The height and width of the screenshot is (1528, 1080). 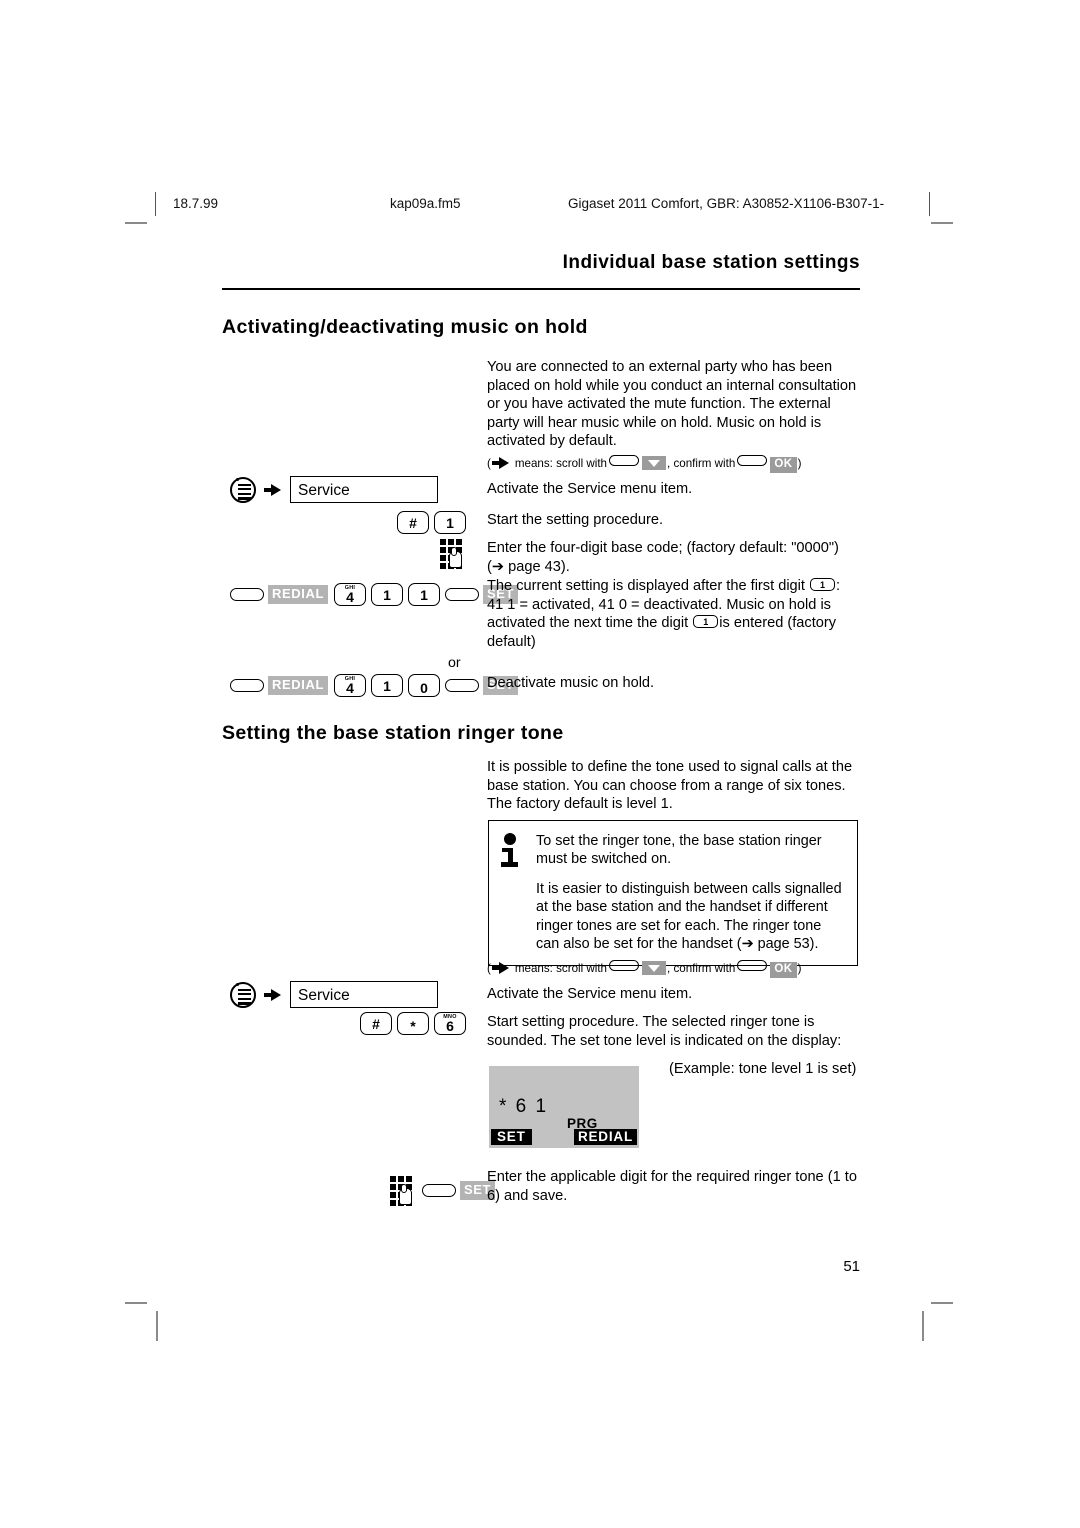 I want to click on key-star: *, so click(x=413, y=1023).